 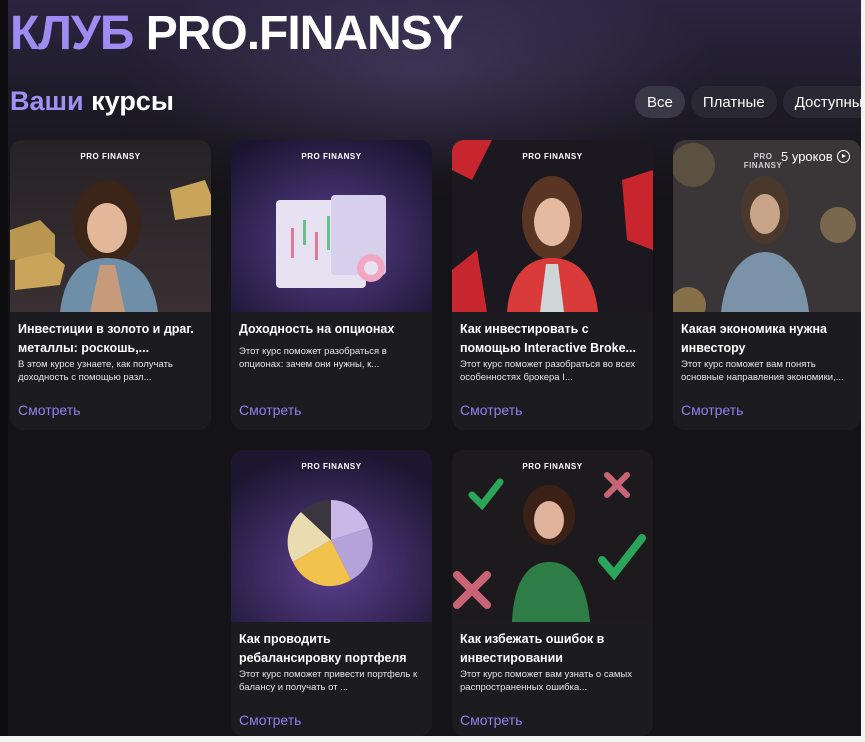 What do you see at coordinates (4, 371) in the screenshot?
I see `left-border` at bounding box center [4, 371].